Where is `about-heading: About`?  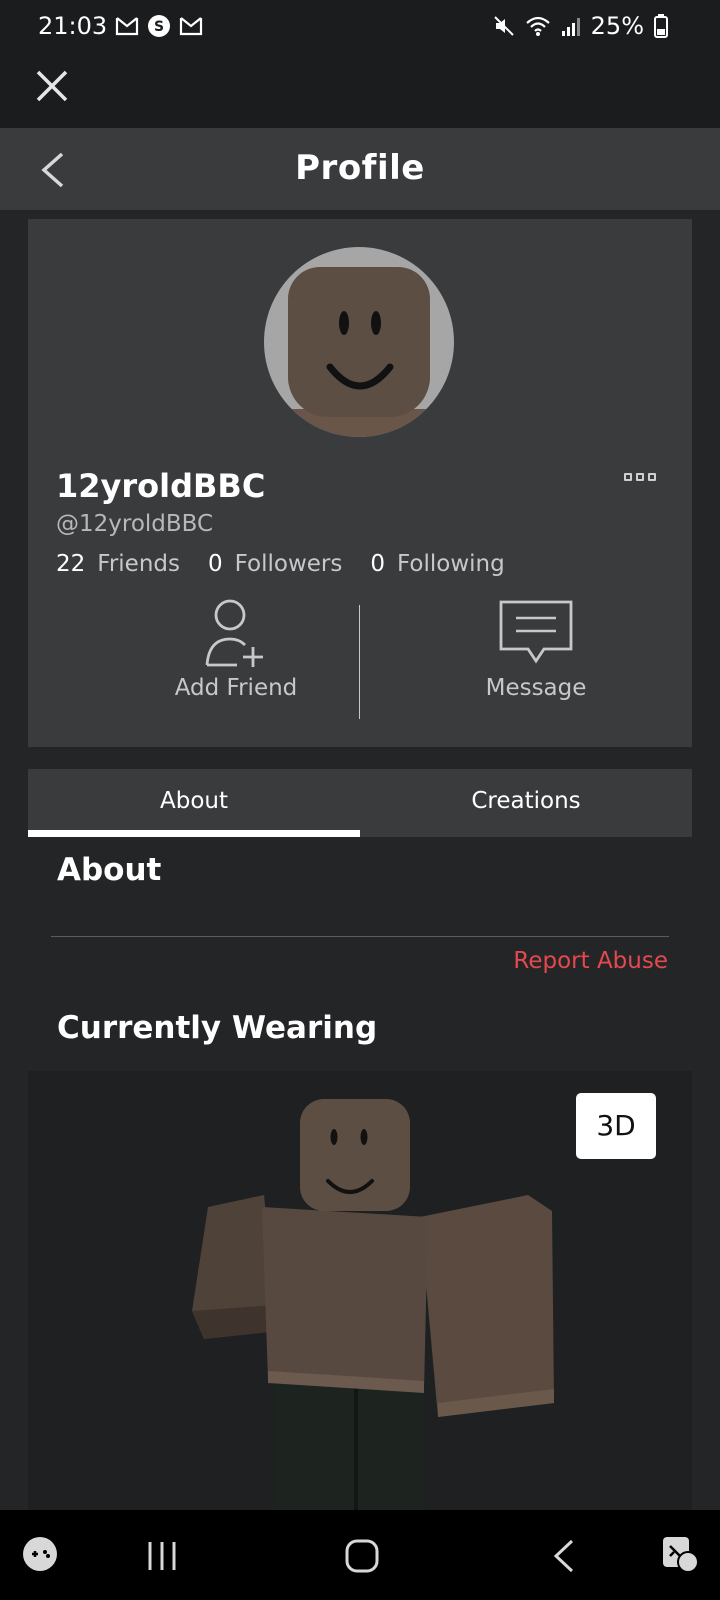 about-heading: About is located at coordinates (109, 870).